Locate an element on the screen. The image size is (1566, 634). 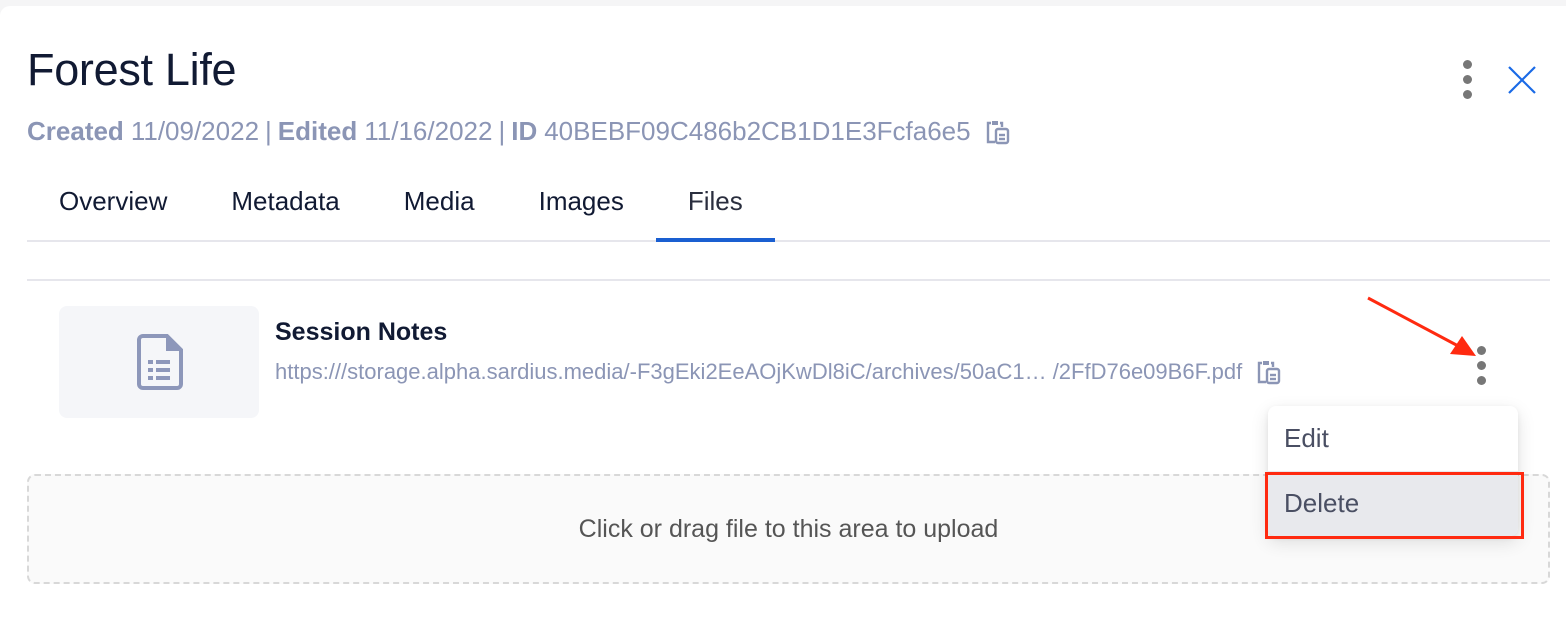
section-divider is located at coordinates (788, 280).